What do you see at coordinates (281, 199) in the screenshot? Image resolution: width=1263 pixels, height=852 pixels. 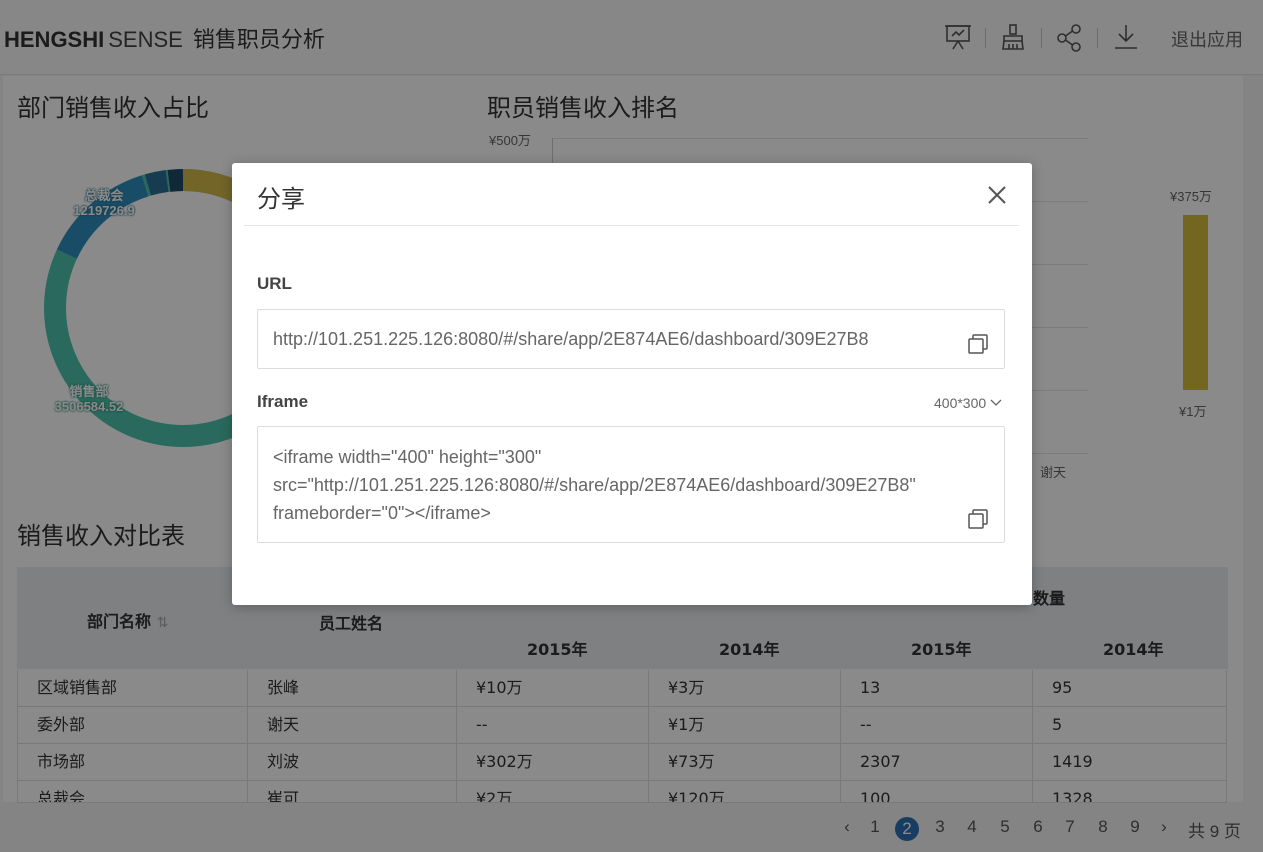 I see `dialog-title: 分享` at bounding box center [281, 199].